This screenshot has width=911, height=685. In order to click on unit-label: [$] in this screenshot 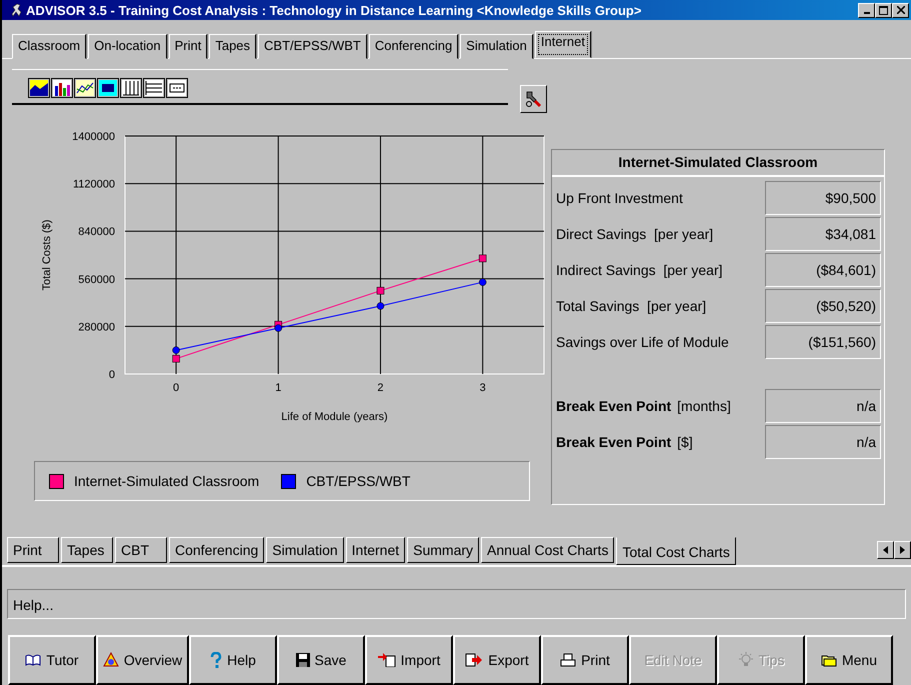, I will do `click(685, 442)`.